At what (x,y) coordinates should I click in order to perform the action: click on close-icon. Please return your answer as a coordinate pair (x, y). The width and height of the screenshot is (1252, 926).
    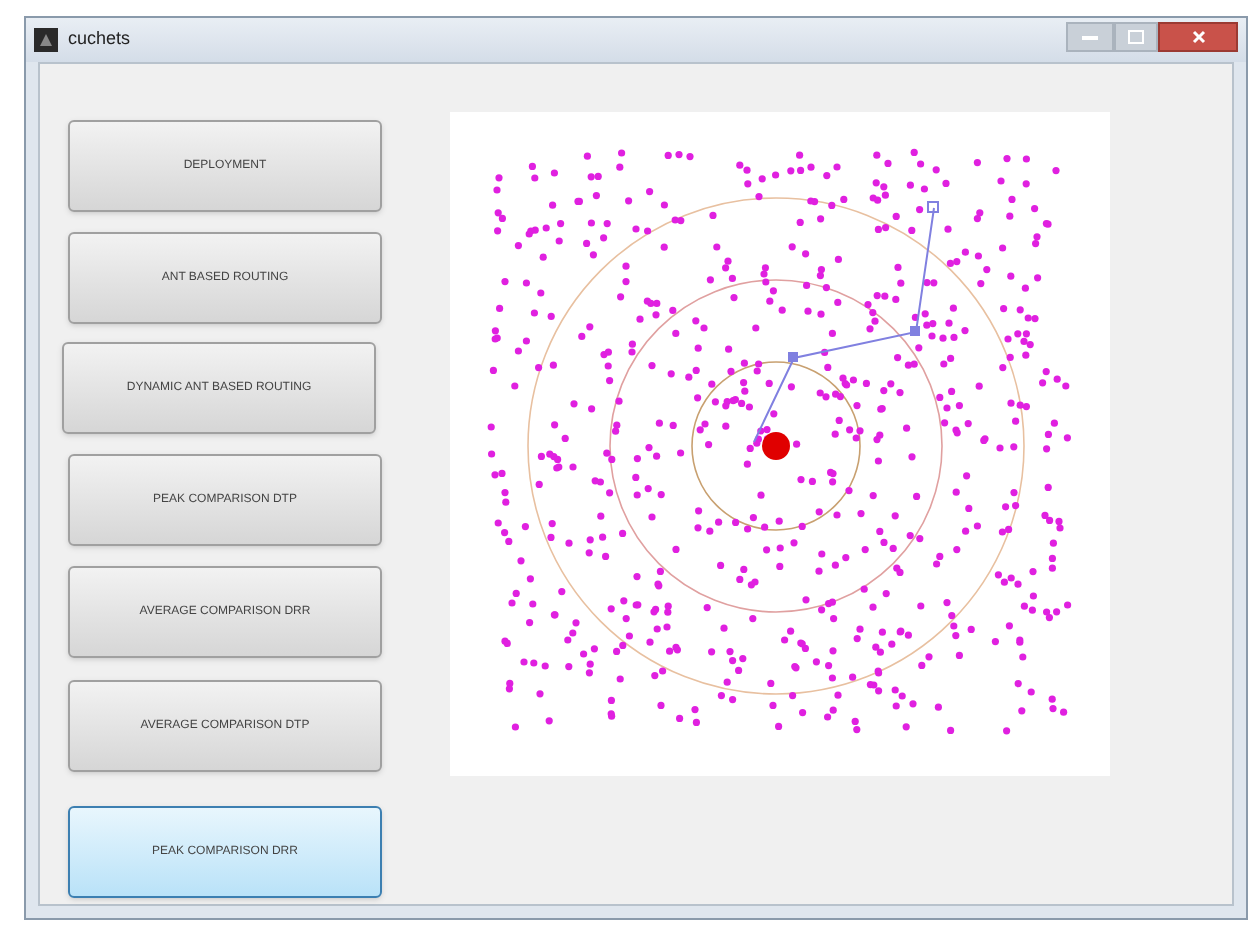
    Looking at the image, I should click on (1198, 36).